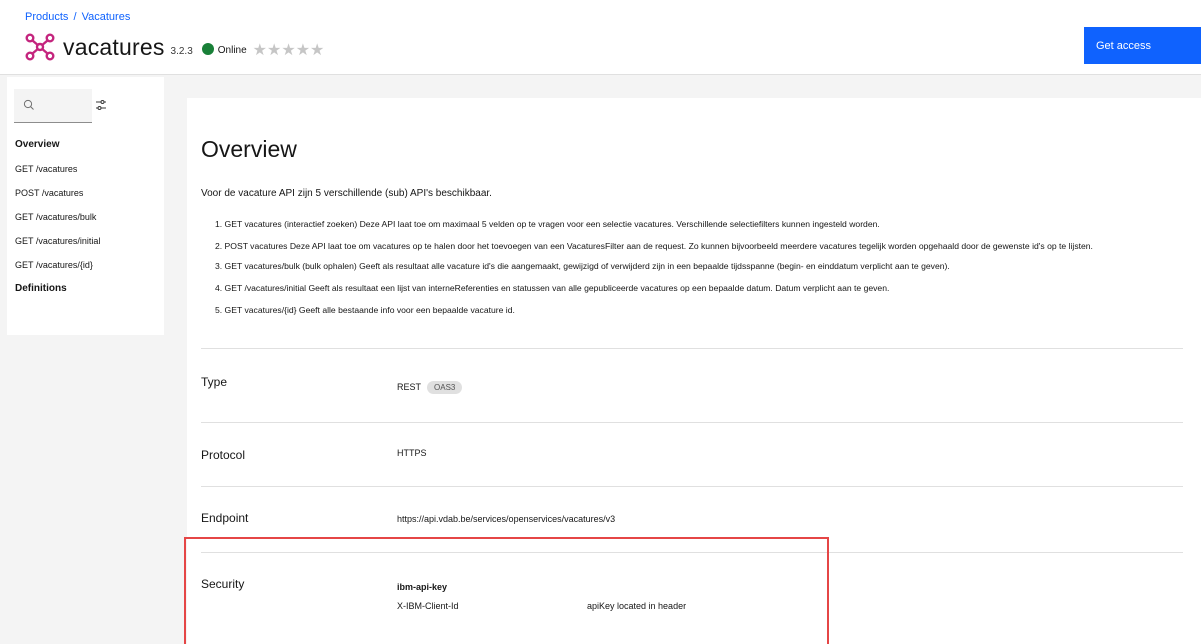 This screenshot has height=644, width=1201. What do you see at coordinates (232, 50) in the screenshot?
I see `status-text: Online` at bounding box center [232, 50].